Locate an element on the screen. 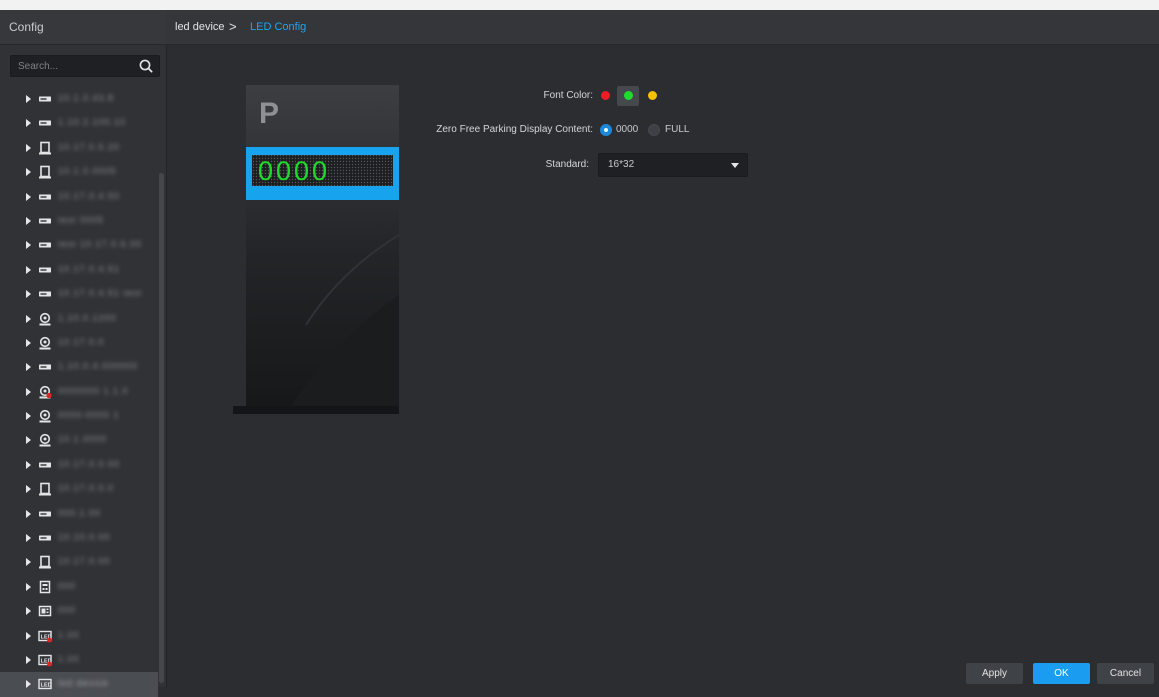 This screenshot has height=697, width=1159. tree-node: 0000-0000 1 is located at coordinates (79, 416).